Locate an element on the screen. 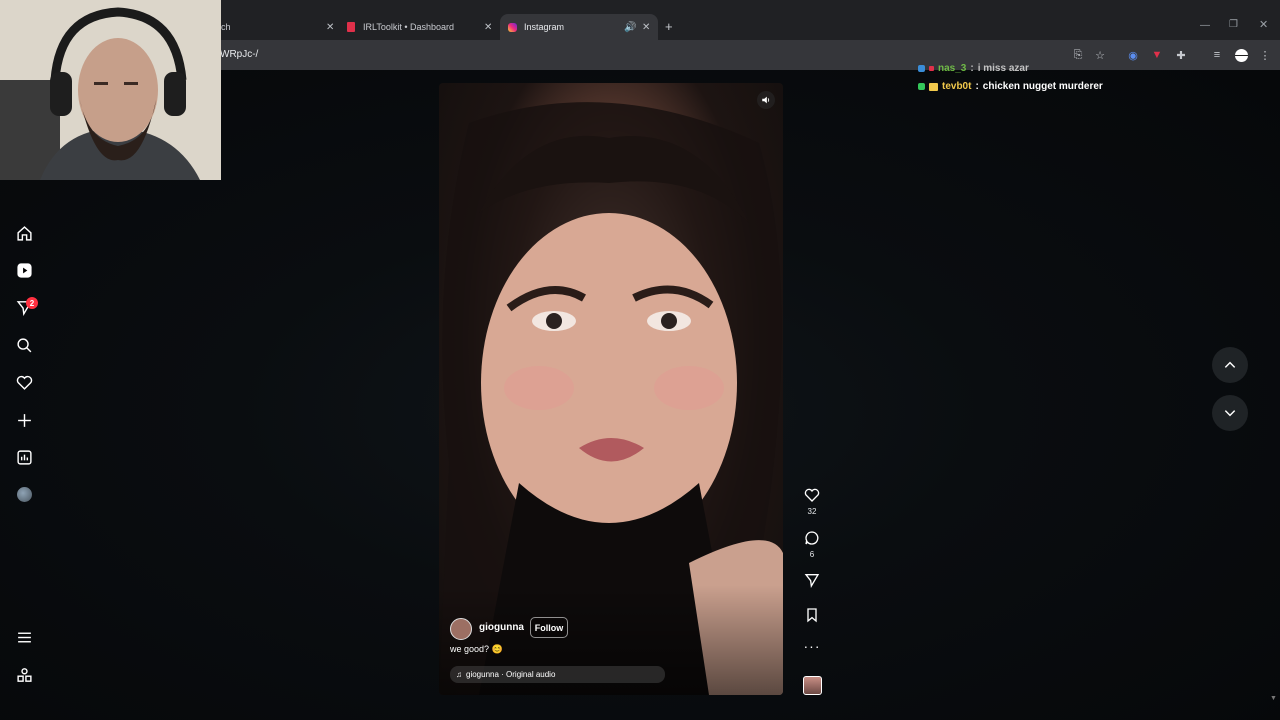  next-reel-button is located at coordinates (1230, 413).